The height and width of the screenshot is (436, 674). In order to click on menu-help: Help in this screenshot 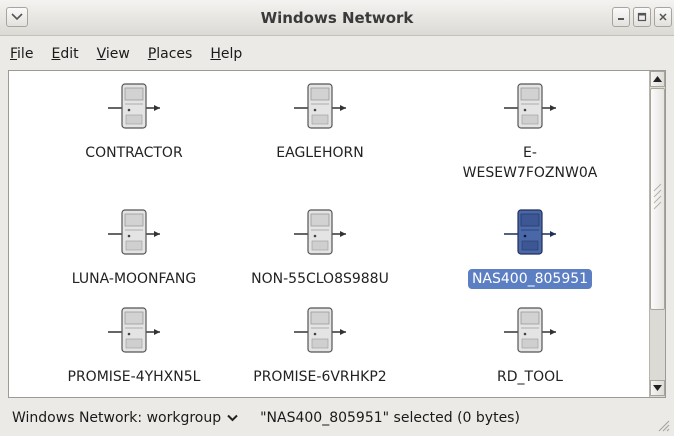, I will do `click(226, 54)`.